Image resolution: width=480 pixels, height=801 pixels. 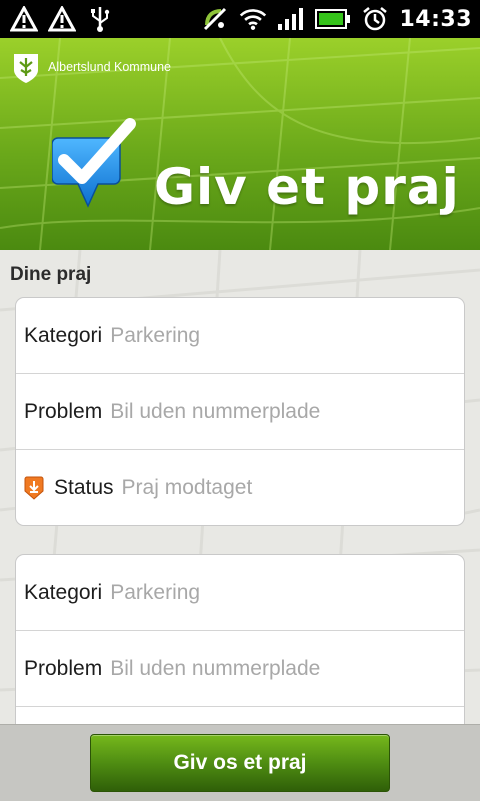 I want to click on mute-icon, so click(x=215, y=19).